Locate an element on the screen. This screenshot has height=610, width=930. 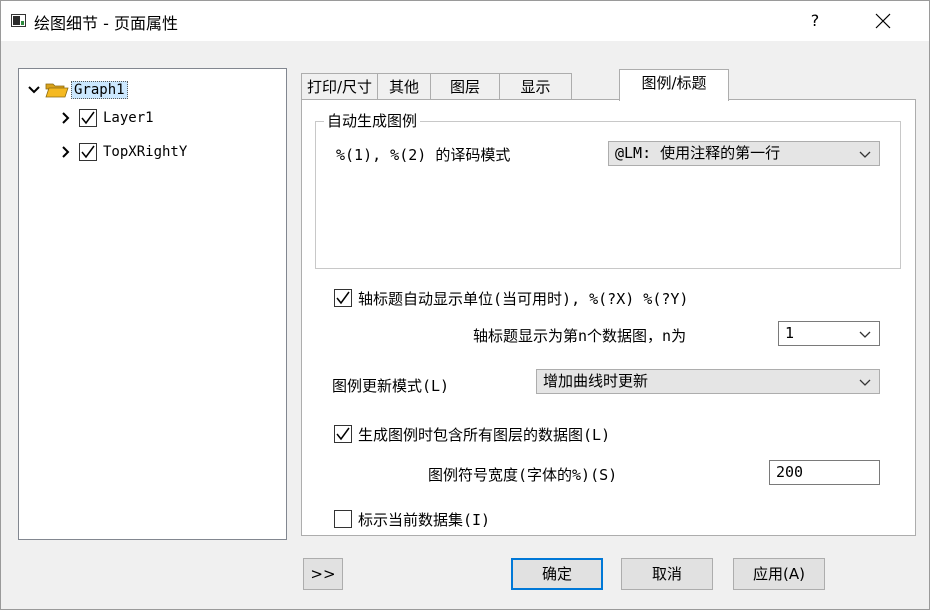
axis-nth-select: 1 is located at coordinates (829, 333).